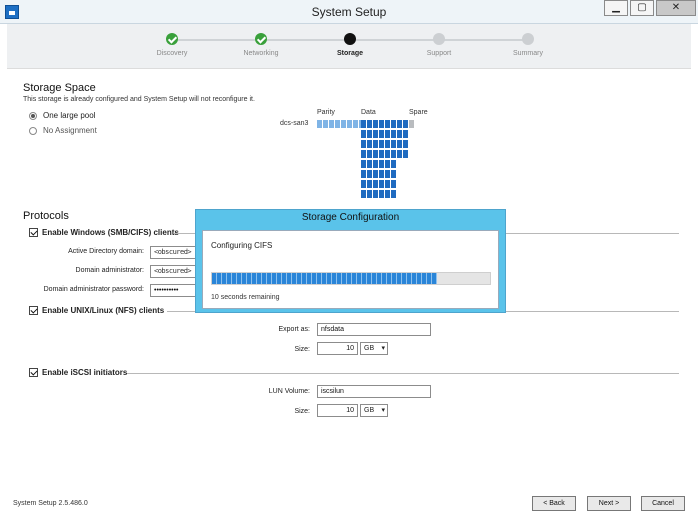 Image resolution: width=698 pixels, height=520 pixels. I want to click on lun-volume-input: iscsilun, so click(374, 391).